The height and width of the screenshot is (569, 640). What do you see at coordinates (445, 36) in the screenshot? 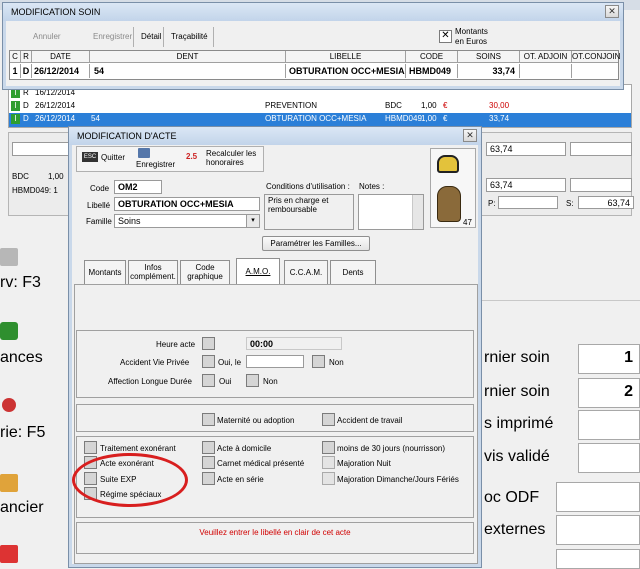
I see `montants-euros-checkbox: ✕` at bounding box center [445, 36].